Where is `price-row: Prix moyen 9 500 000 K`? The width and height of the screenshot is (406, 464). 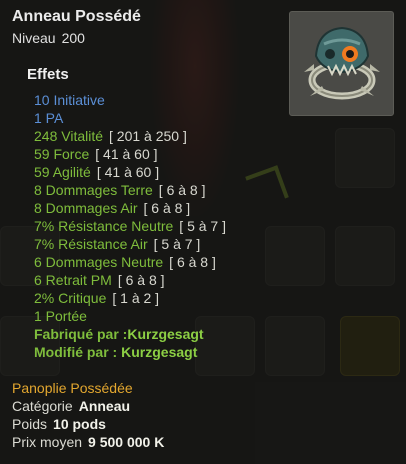 price-row: Prix moyen 9 500 000 K is located at coordinates (88, 442).